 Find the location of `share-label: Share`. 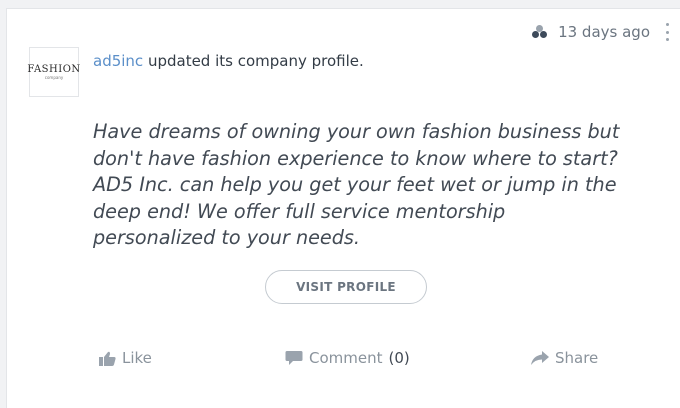

share-label: Share is located at coordinates (577, 358).